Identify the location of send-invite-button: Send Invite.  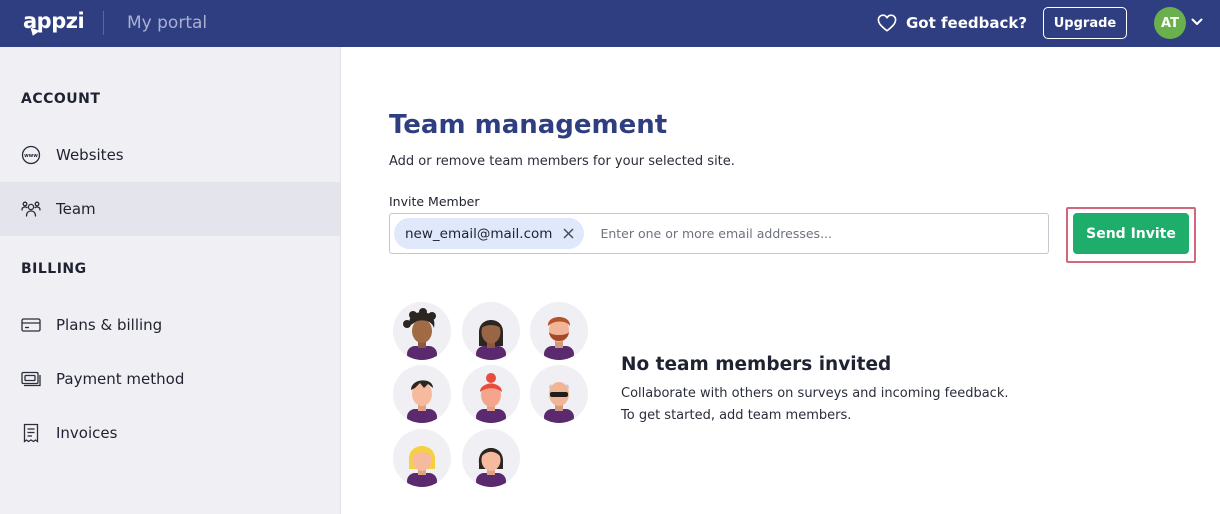
(1131, 233).